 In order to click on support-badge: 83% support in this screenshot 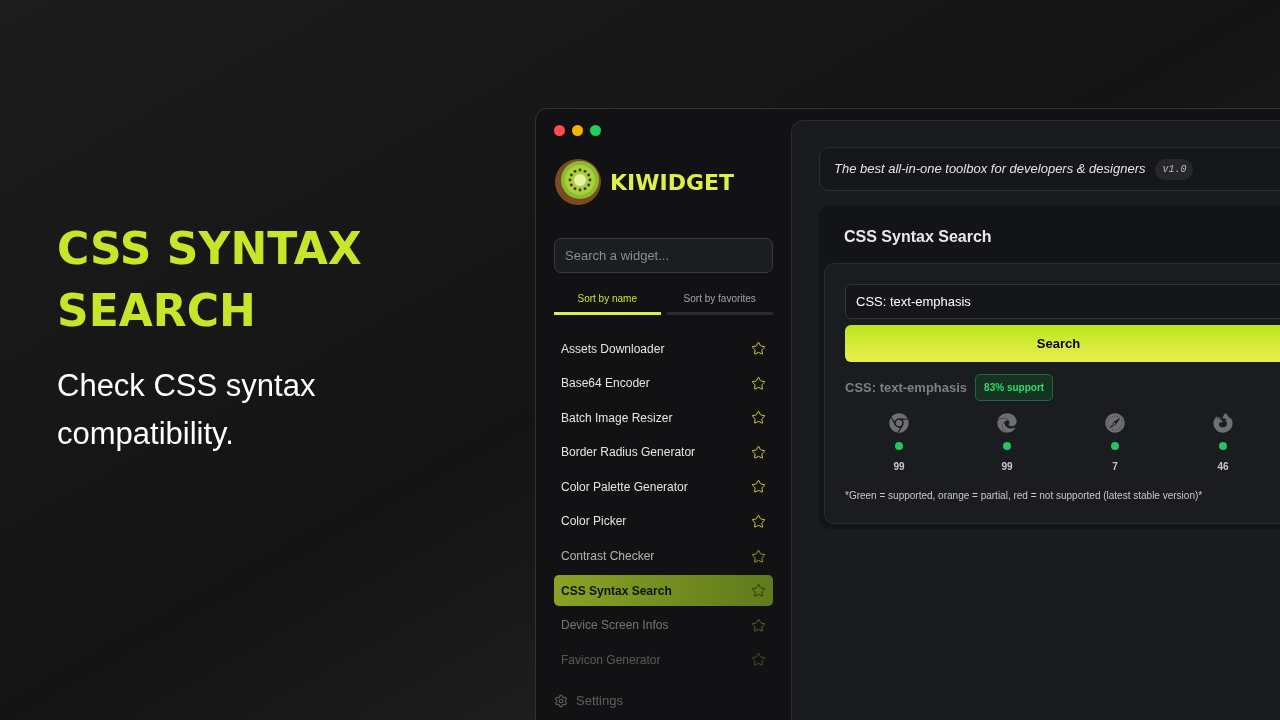, I will do `click(1014, 387)`.